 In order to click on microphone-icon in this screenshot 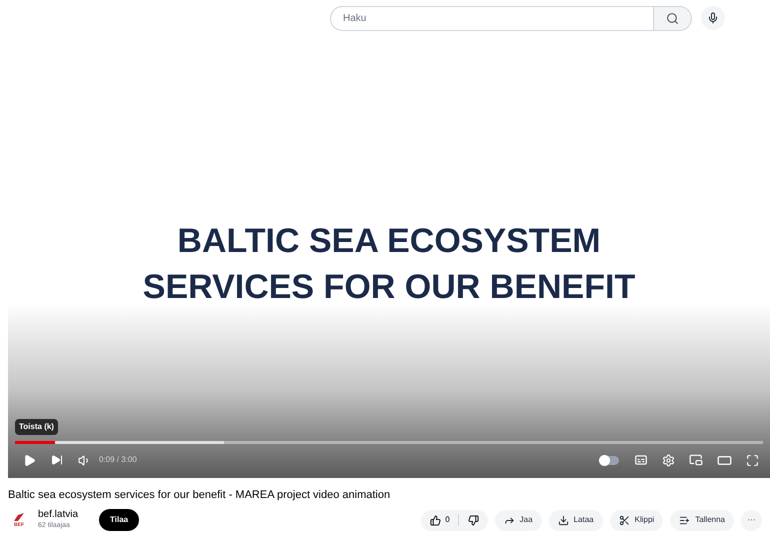, I will do `click(713, 18)`.